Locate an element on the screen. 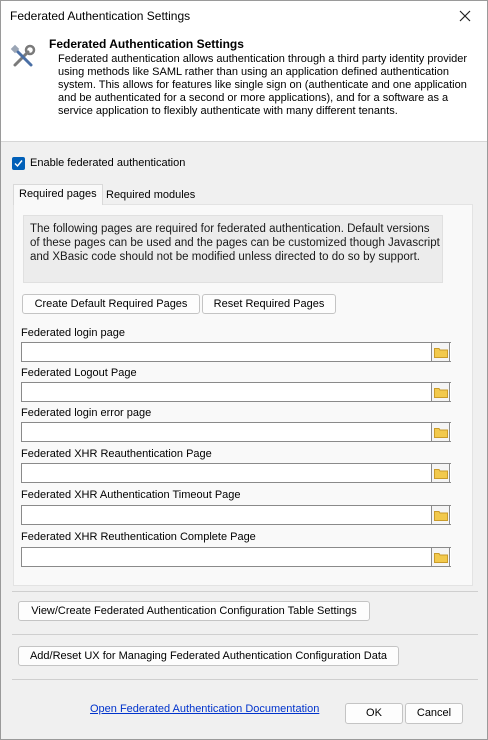 The image size is (488, 740). close-button is located at coordinates (465, 16).